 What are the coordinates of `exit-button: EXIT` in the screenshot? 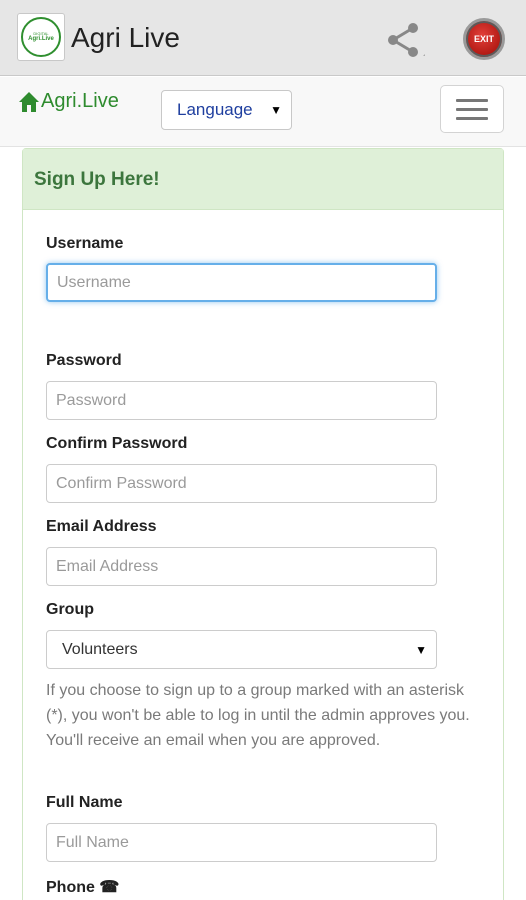 It's located at (484, 39).